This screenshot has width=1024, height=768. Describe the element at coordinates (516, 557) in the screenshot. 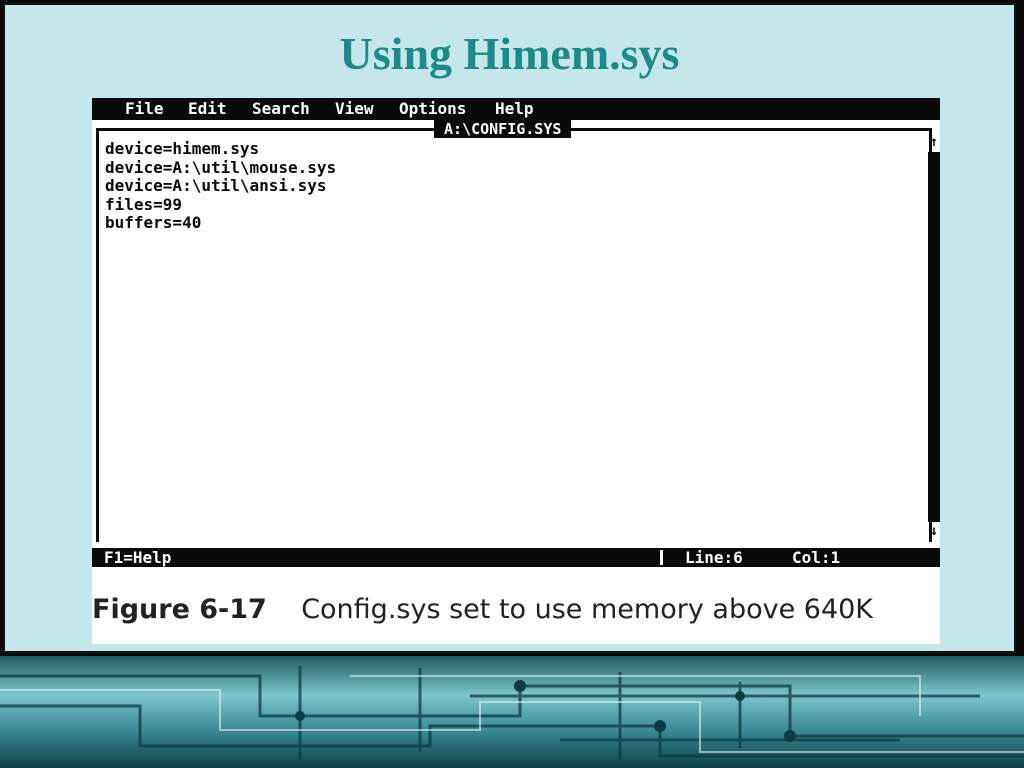

I see `status-bar: F1=Help Line:6 Col:1` at that location.